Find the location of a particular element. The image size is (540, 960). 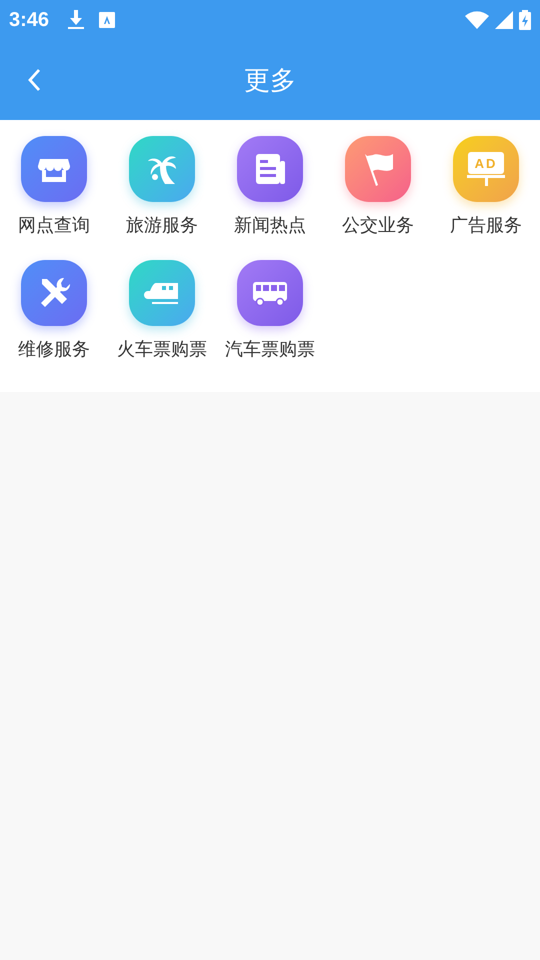

signal-icon is located at coordinates (504, 20).